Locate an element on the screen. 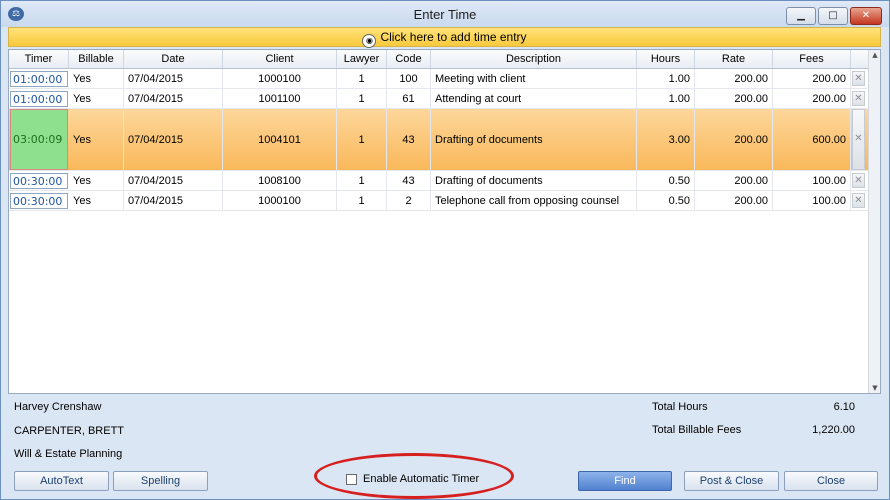 This screenshot has width=890, height=500. maximize-button: □ is located at coordinates (833, 16).